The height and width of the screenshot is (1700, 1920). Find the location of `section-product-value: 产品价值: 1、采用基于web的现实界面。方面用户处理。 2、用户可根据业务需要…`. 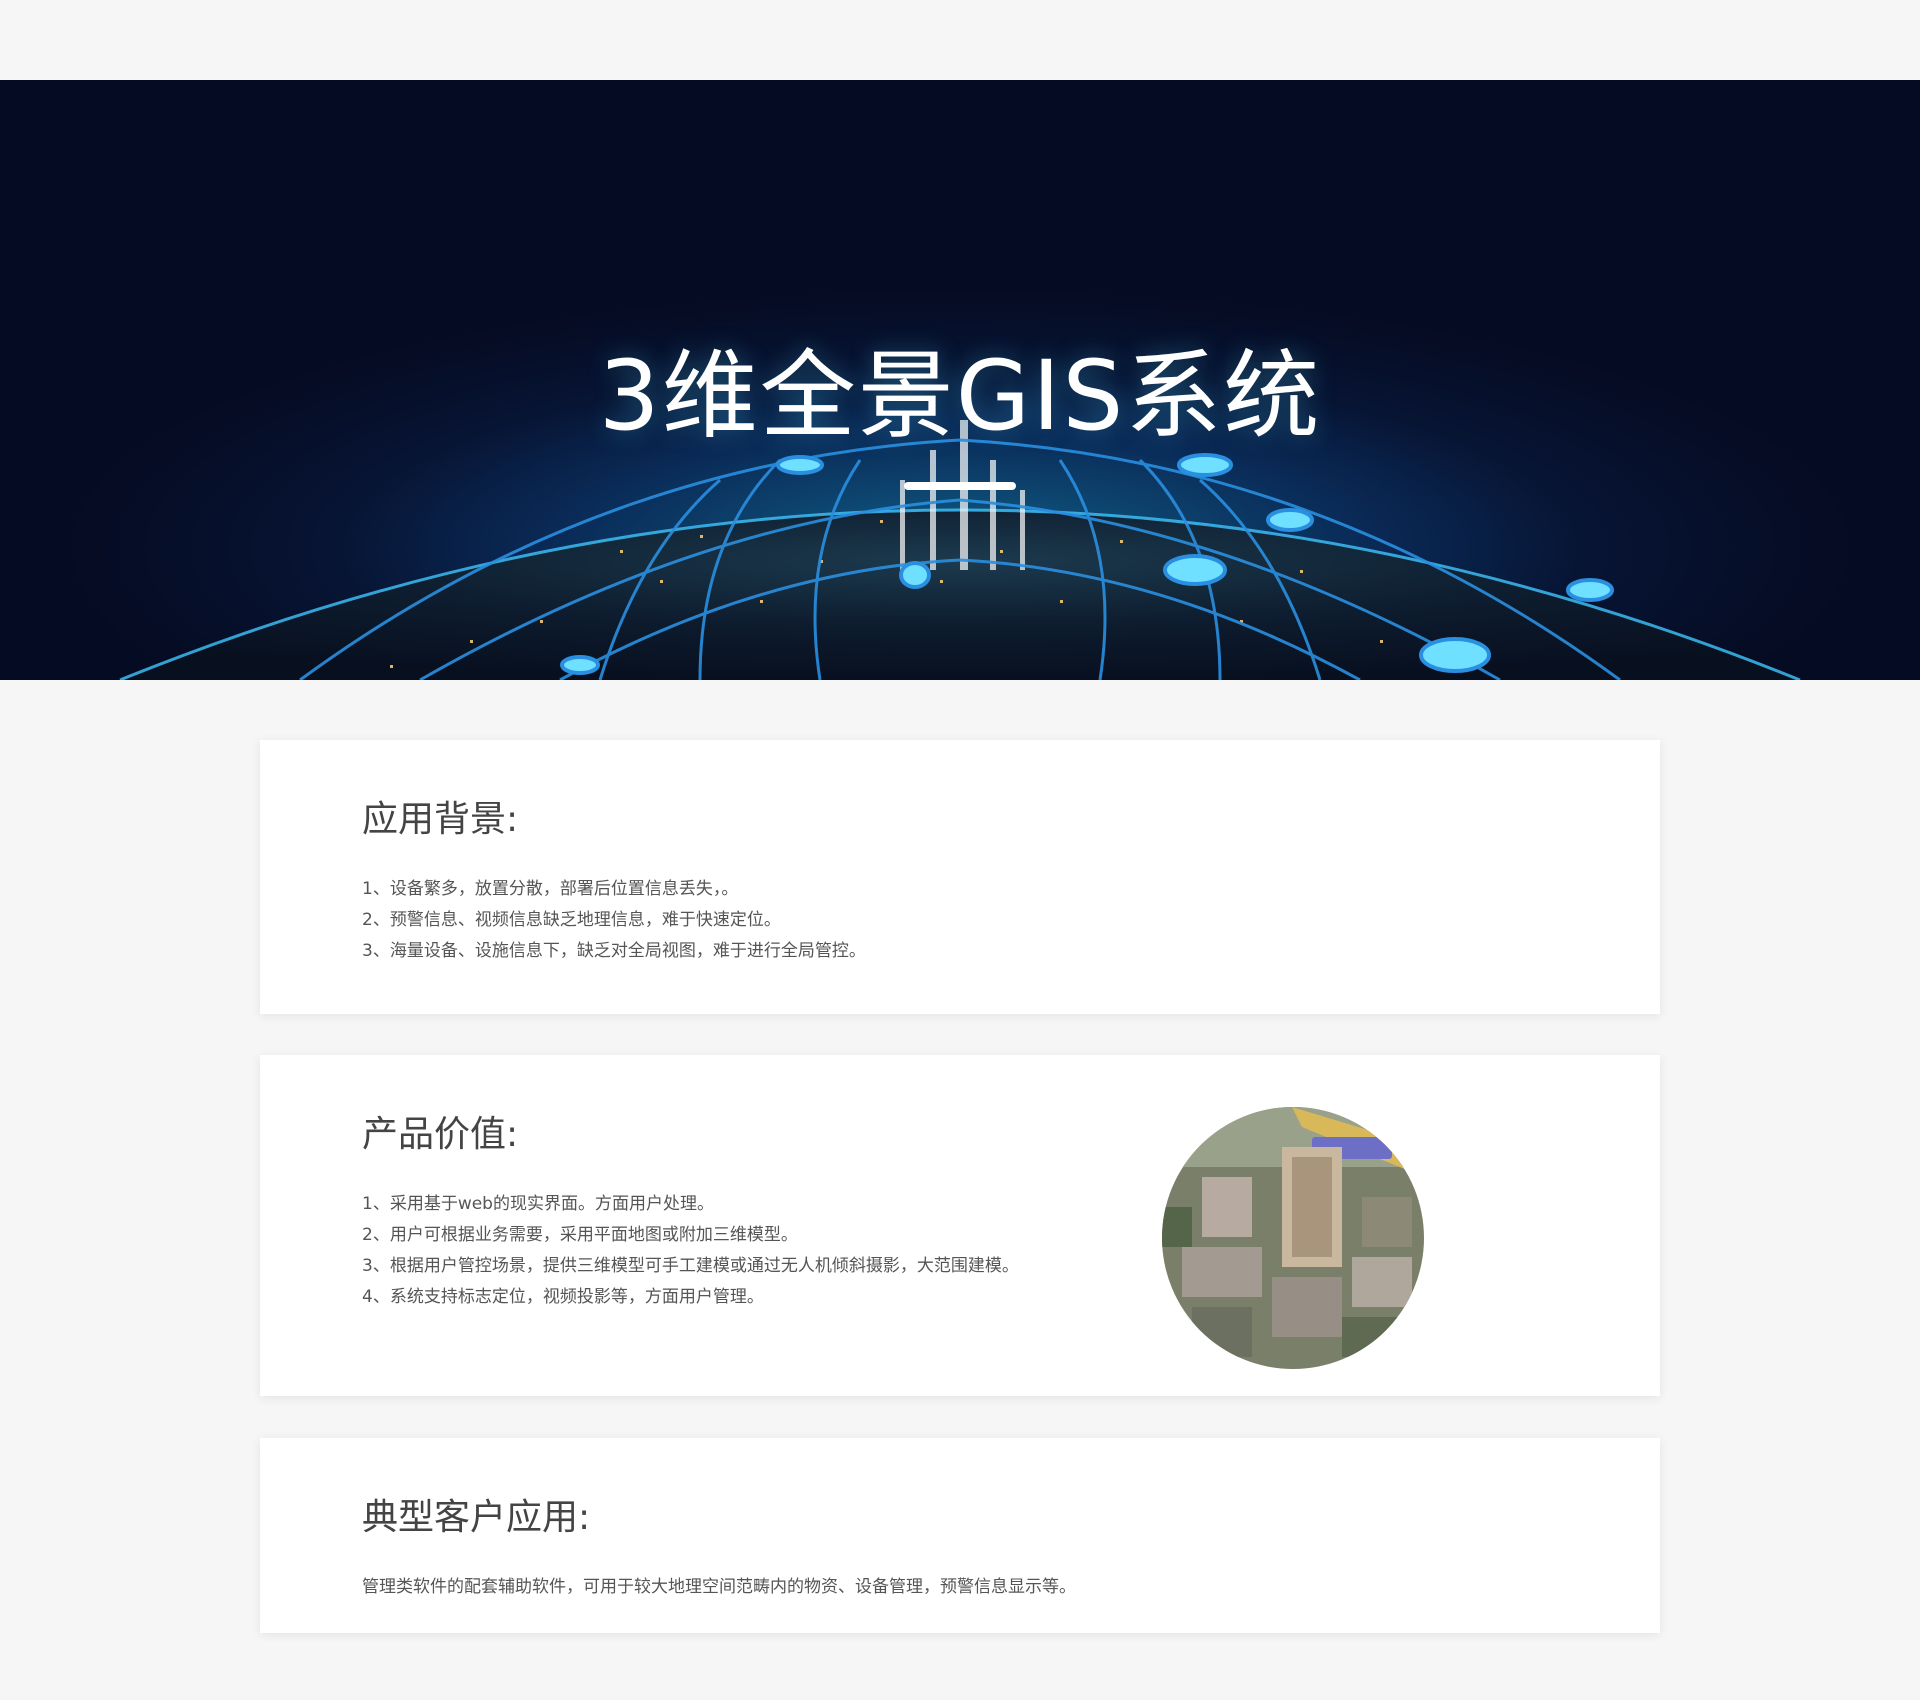

section-product-value: 产品价值: 1、采用基于web的现实界面。方面用户处理。 2、用户可根据业务需要… is located at coordinates (960, 1225).